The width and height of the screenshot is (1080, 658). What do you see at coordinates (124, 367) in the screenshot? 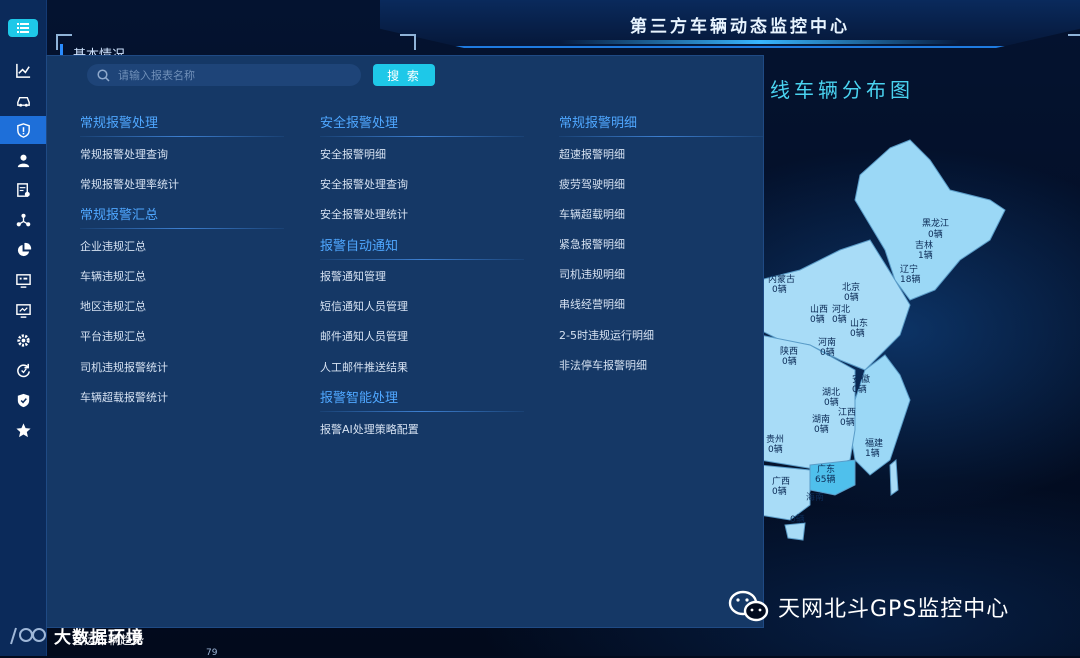
I see `menu-link: 司机违规报警统计` at bounding box center [124, 367].